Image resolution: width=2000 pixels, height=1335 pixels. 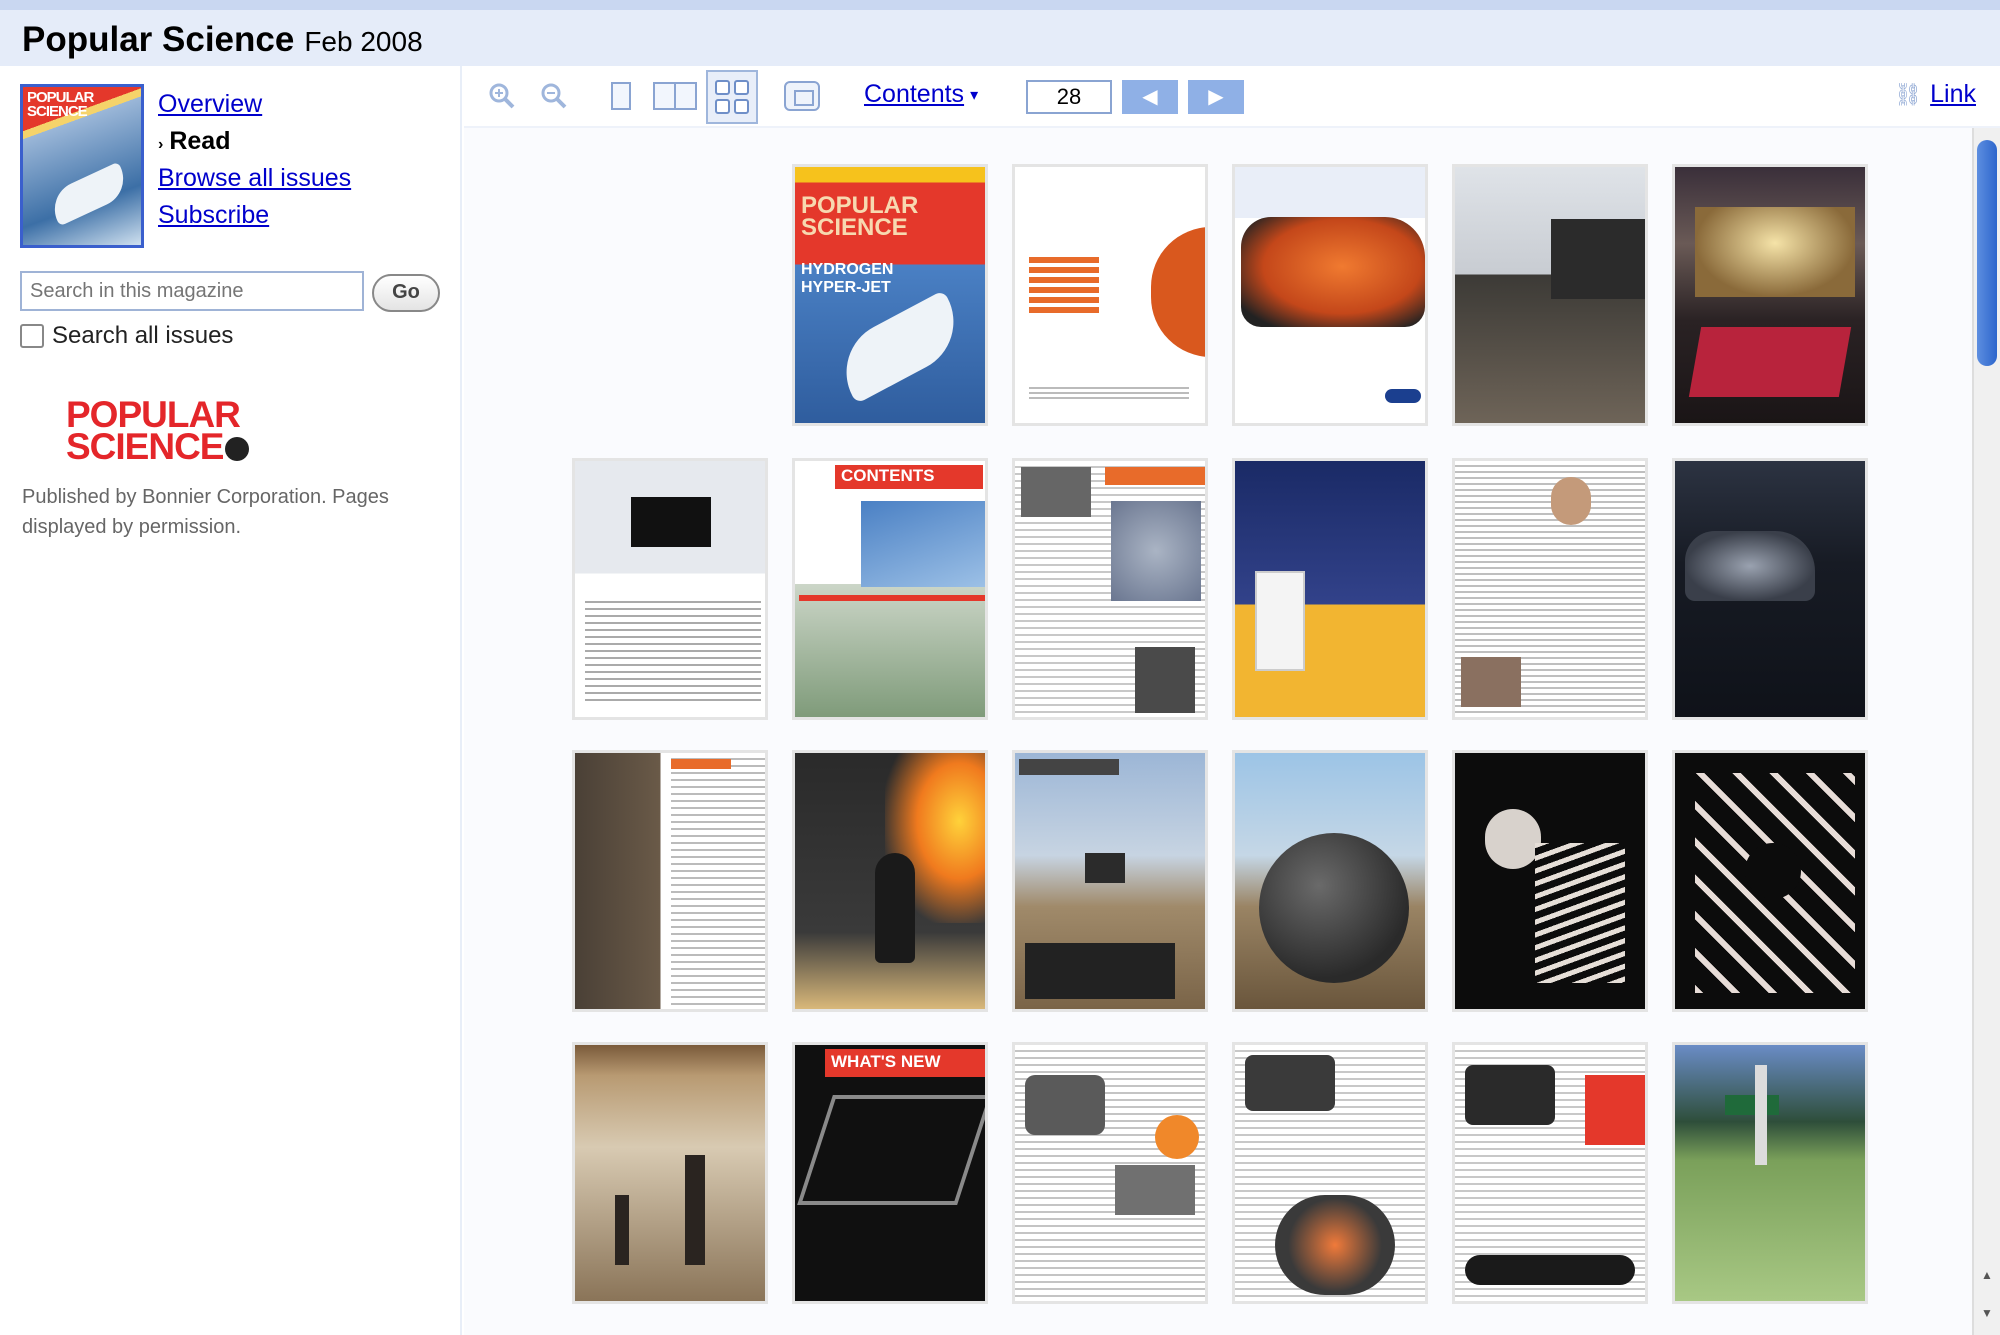 I want to click on vertical-scrollbar: ▲ ▼, so click(x=1986, y=731).